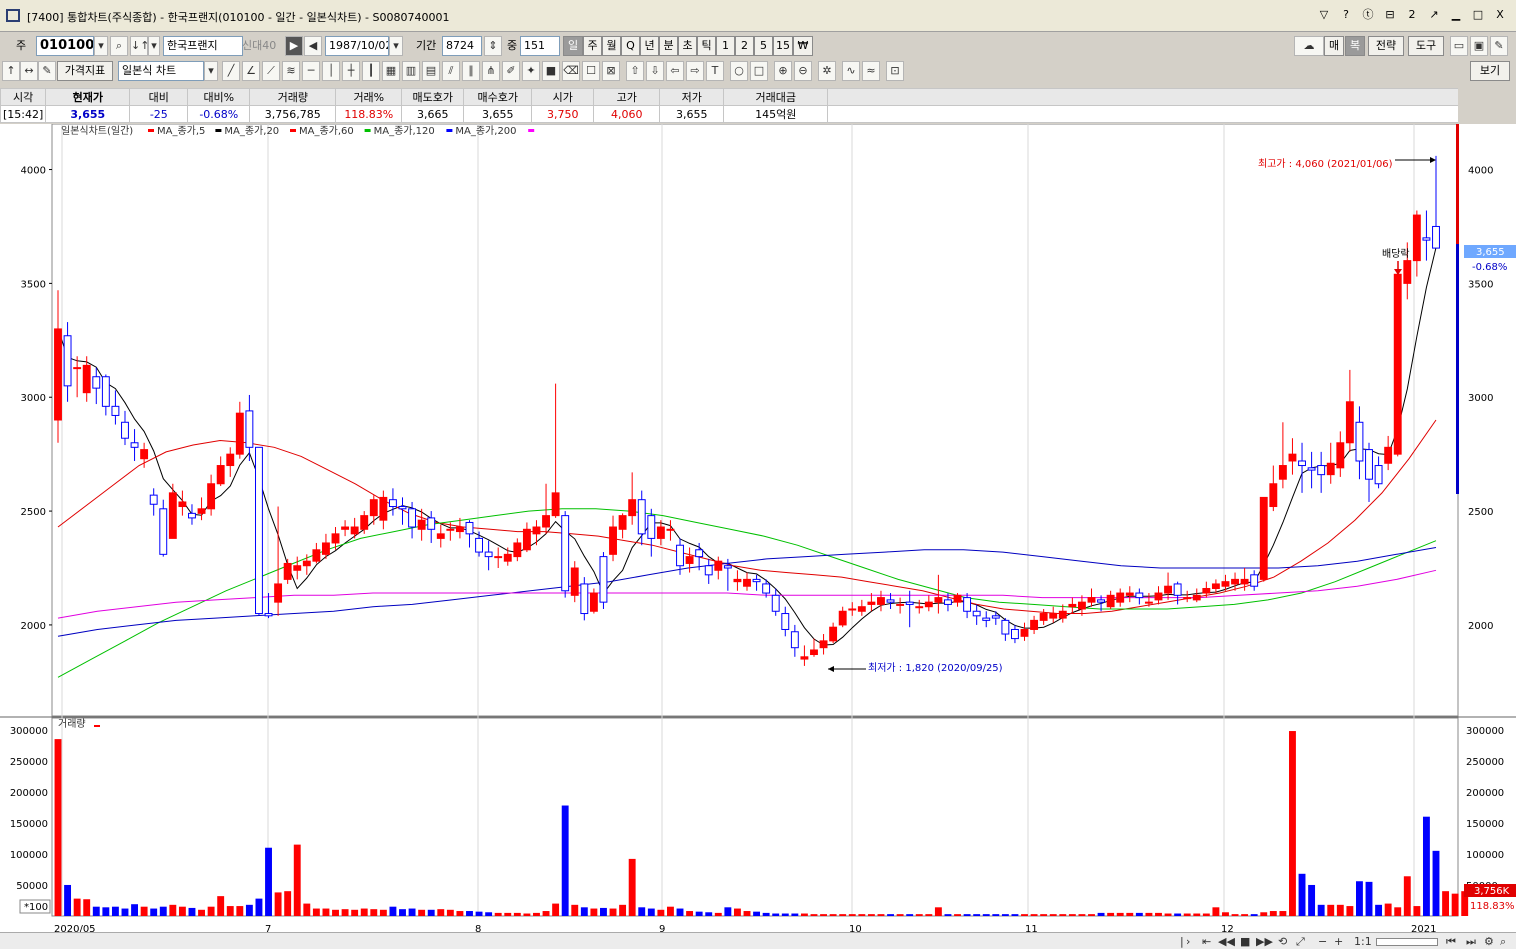 This screenshot has height=949, width=1516. Describe the element at coordinates (65, 46) in the screenshot. I see `stock-code-input: 010100` at that location.